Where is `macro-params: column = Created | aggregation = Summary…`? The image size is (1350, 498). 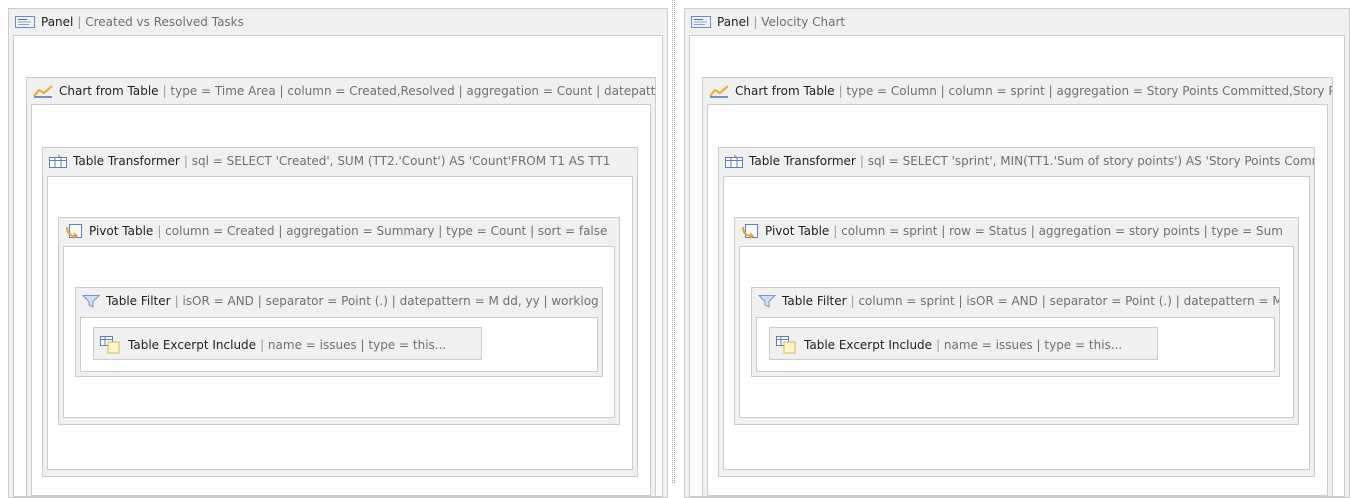
macro-params: column = Created | aggregation = Summary… is located at coordinates (382, 231).